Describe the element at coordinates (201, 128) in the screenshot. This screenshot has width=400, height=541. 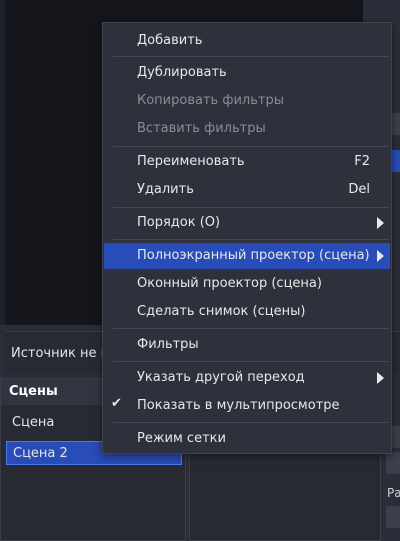
I see `menu-item-label: Вставить фильтры` at that location.